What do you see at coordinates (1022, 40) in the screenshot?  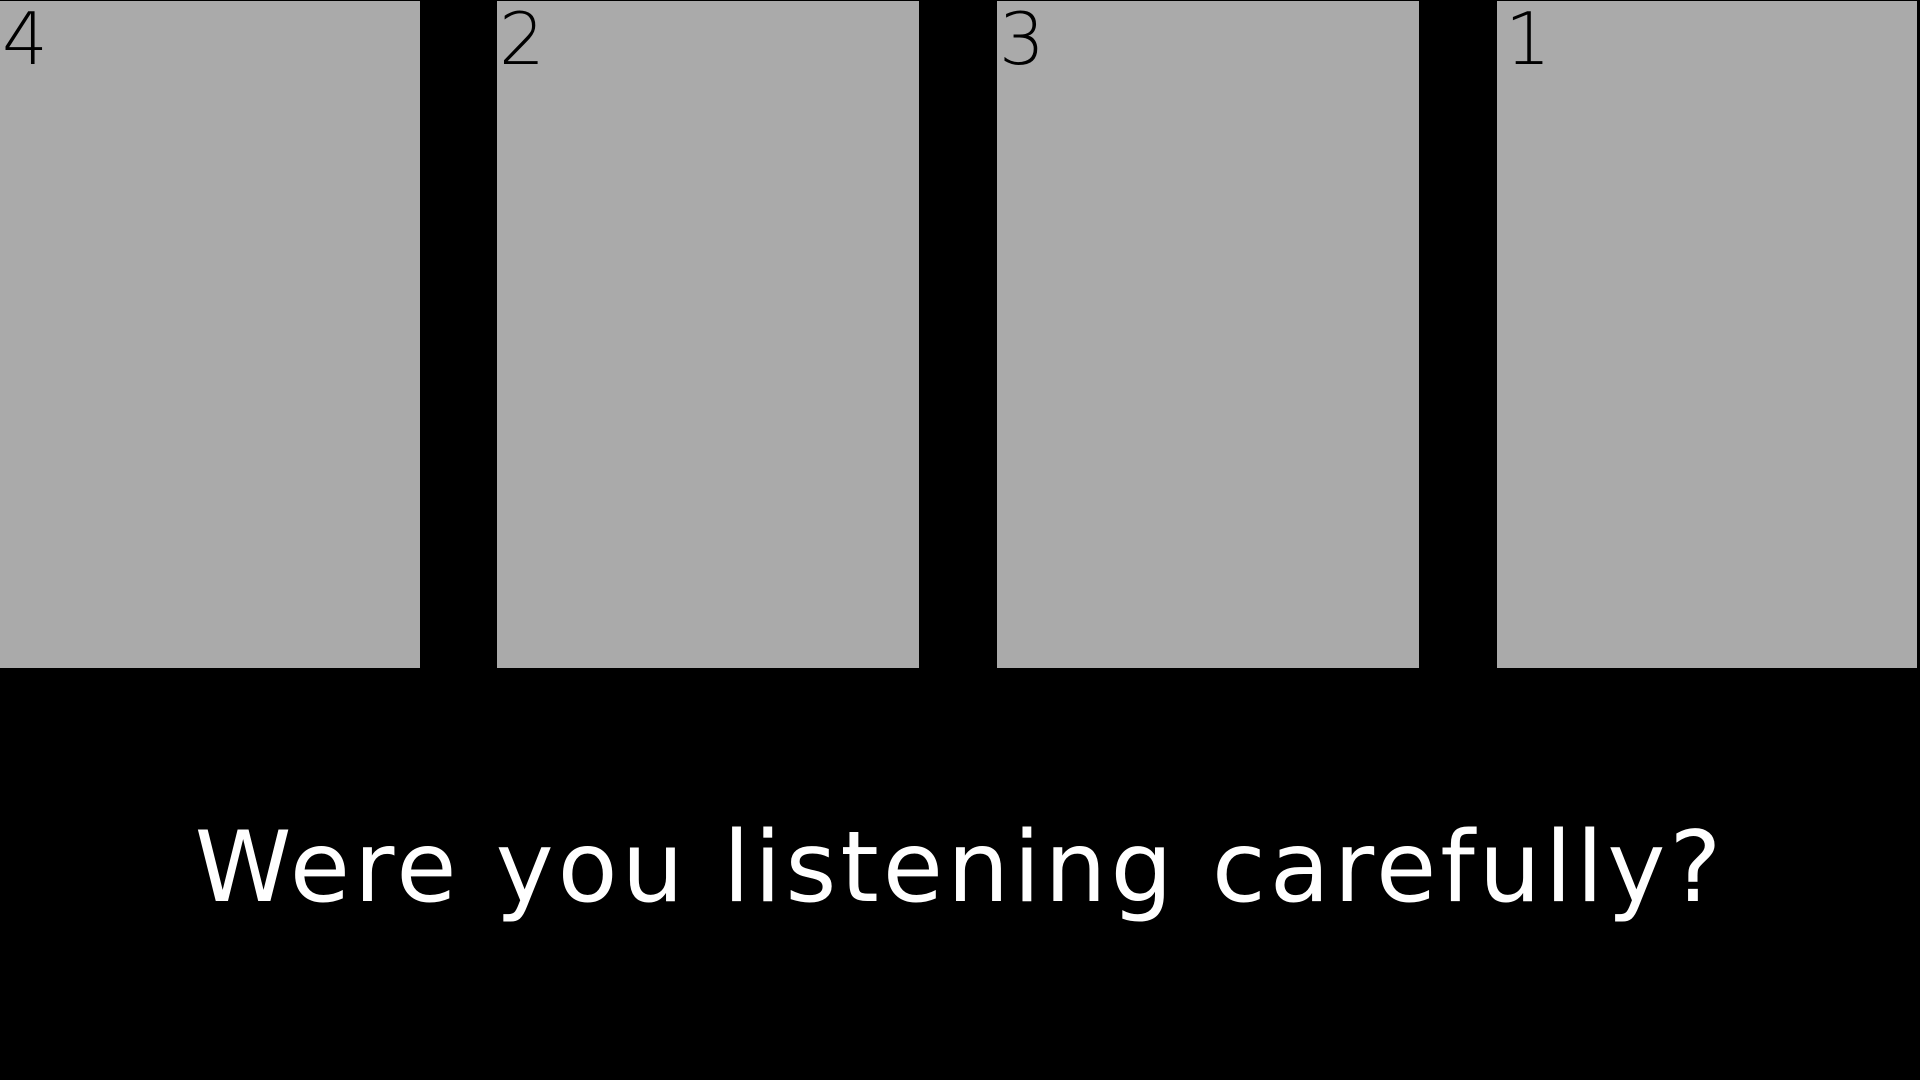 I see `panel-number: 3` at bounding box center [1022, 40].